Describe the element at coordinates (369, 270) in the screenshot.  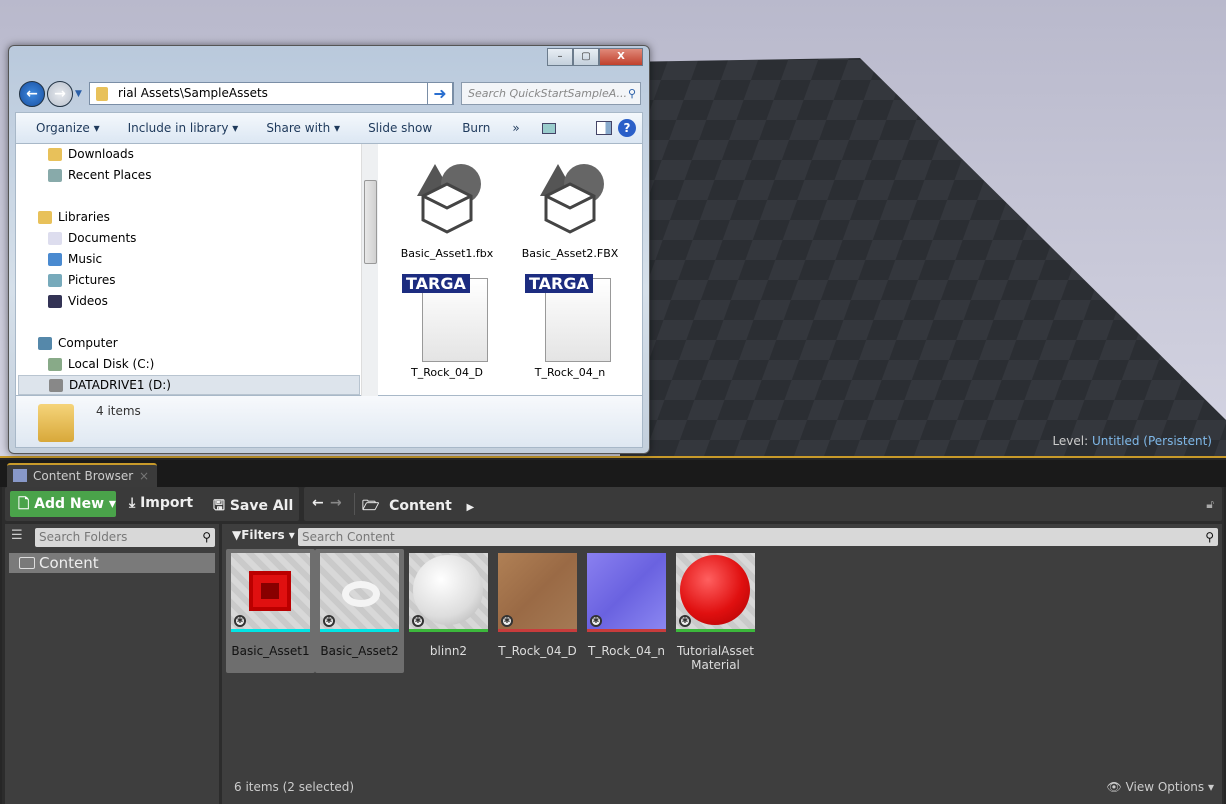
I see `tree-scrollbar` at that location.